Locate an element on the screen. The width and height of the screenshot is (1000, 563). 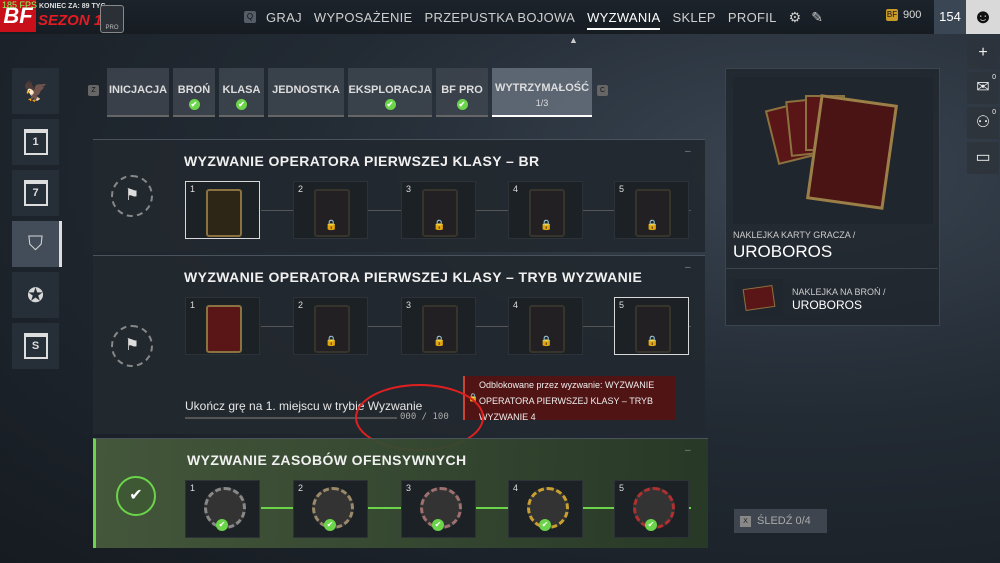
tab-keyhint-right: C is located at coordinates (602, 90).